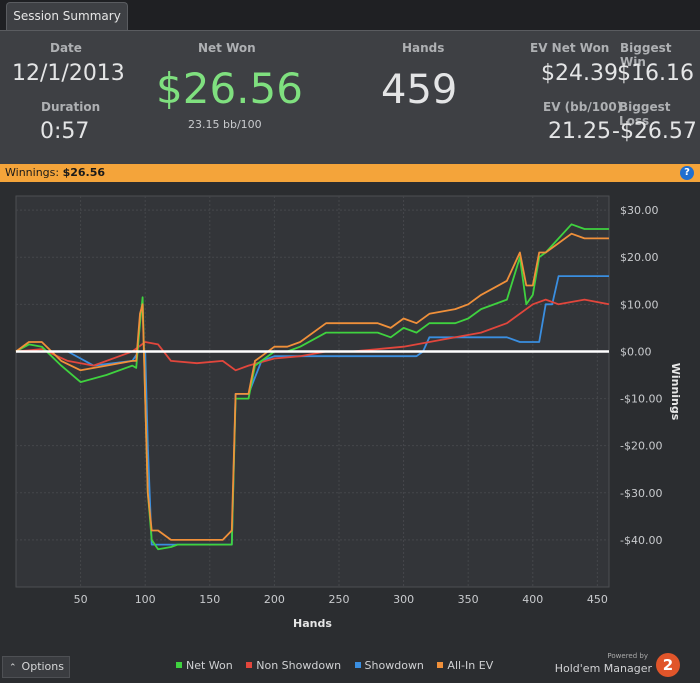  Describe the element at coordinates (423, 48) in the screenshot. I see `hands-label: Hands` at that location.